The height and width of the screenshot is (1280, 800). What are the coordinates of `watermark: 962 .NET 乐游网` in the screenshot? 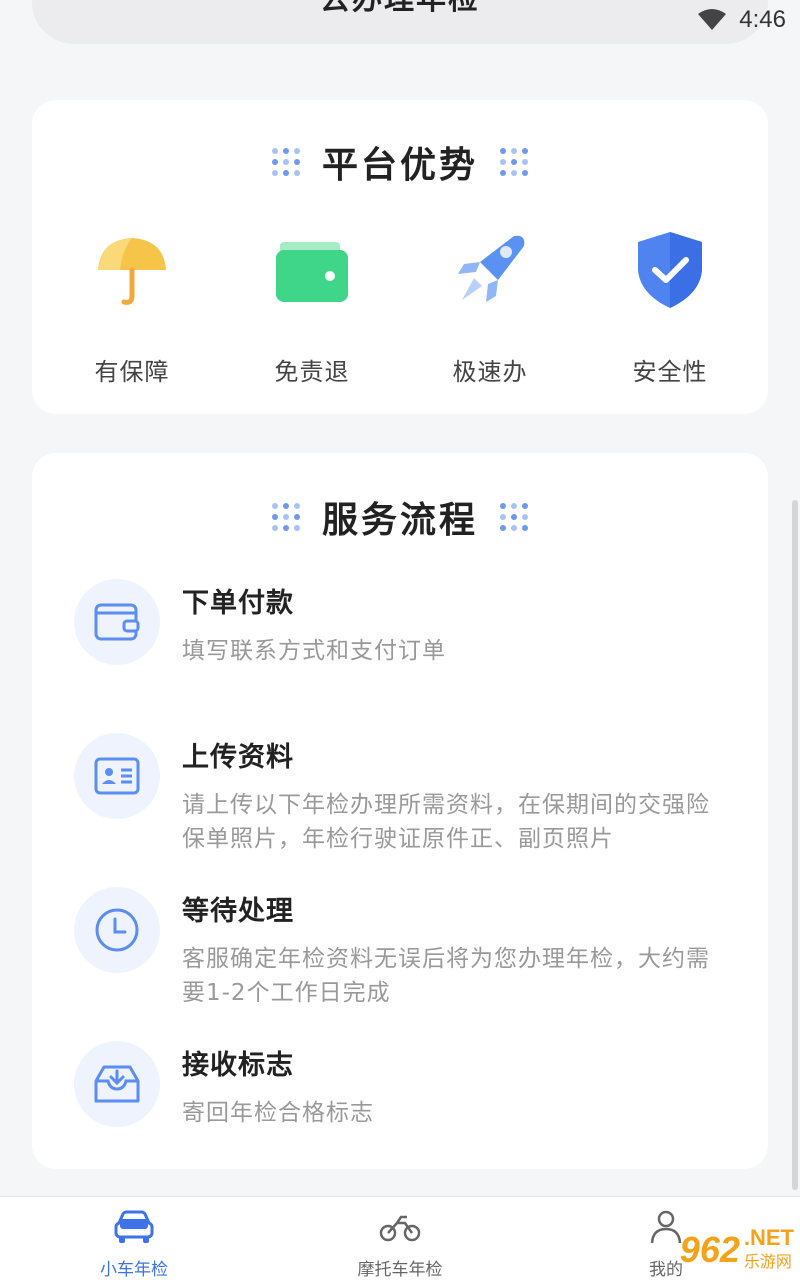 It's located at (736, 1248).